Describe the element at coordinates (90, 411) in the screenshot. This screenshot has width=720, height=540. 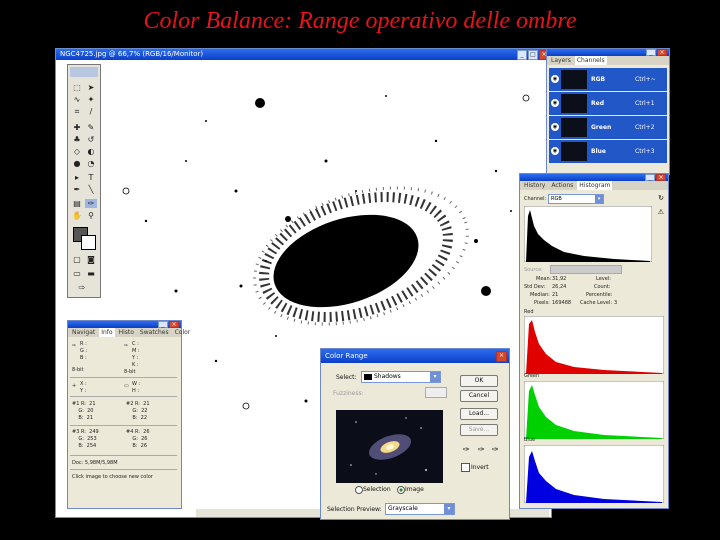
I see `sample-g: 20` at that location.